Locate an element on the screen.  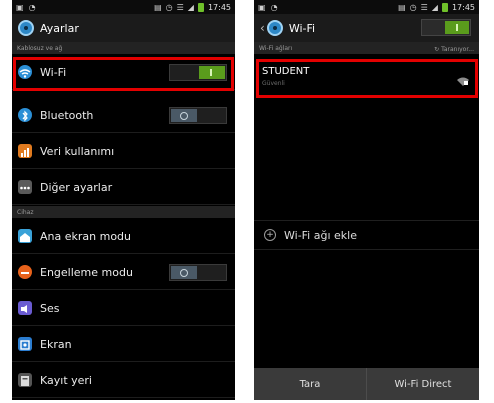
settings-item-sound: Ses is located at coordinates (123, 308).